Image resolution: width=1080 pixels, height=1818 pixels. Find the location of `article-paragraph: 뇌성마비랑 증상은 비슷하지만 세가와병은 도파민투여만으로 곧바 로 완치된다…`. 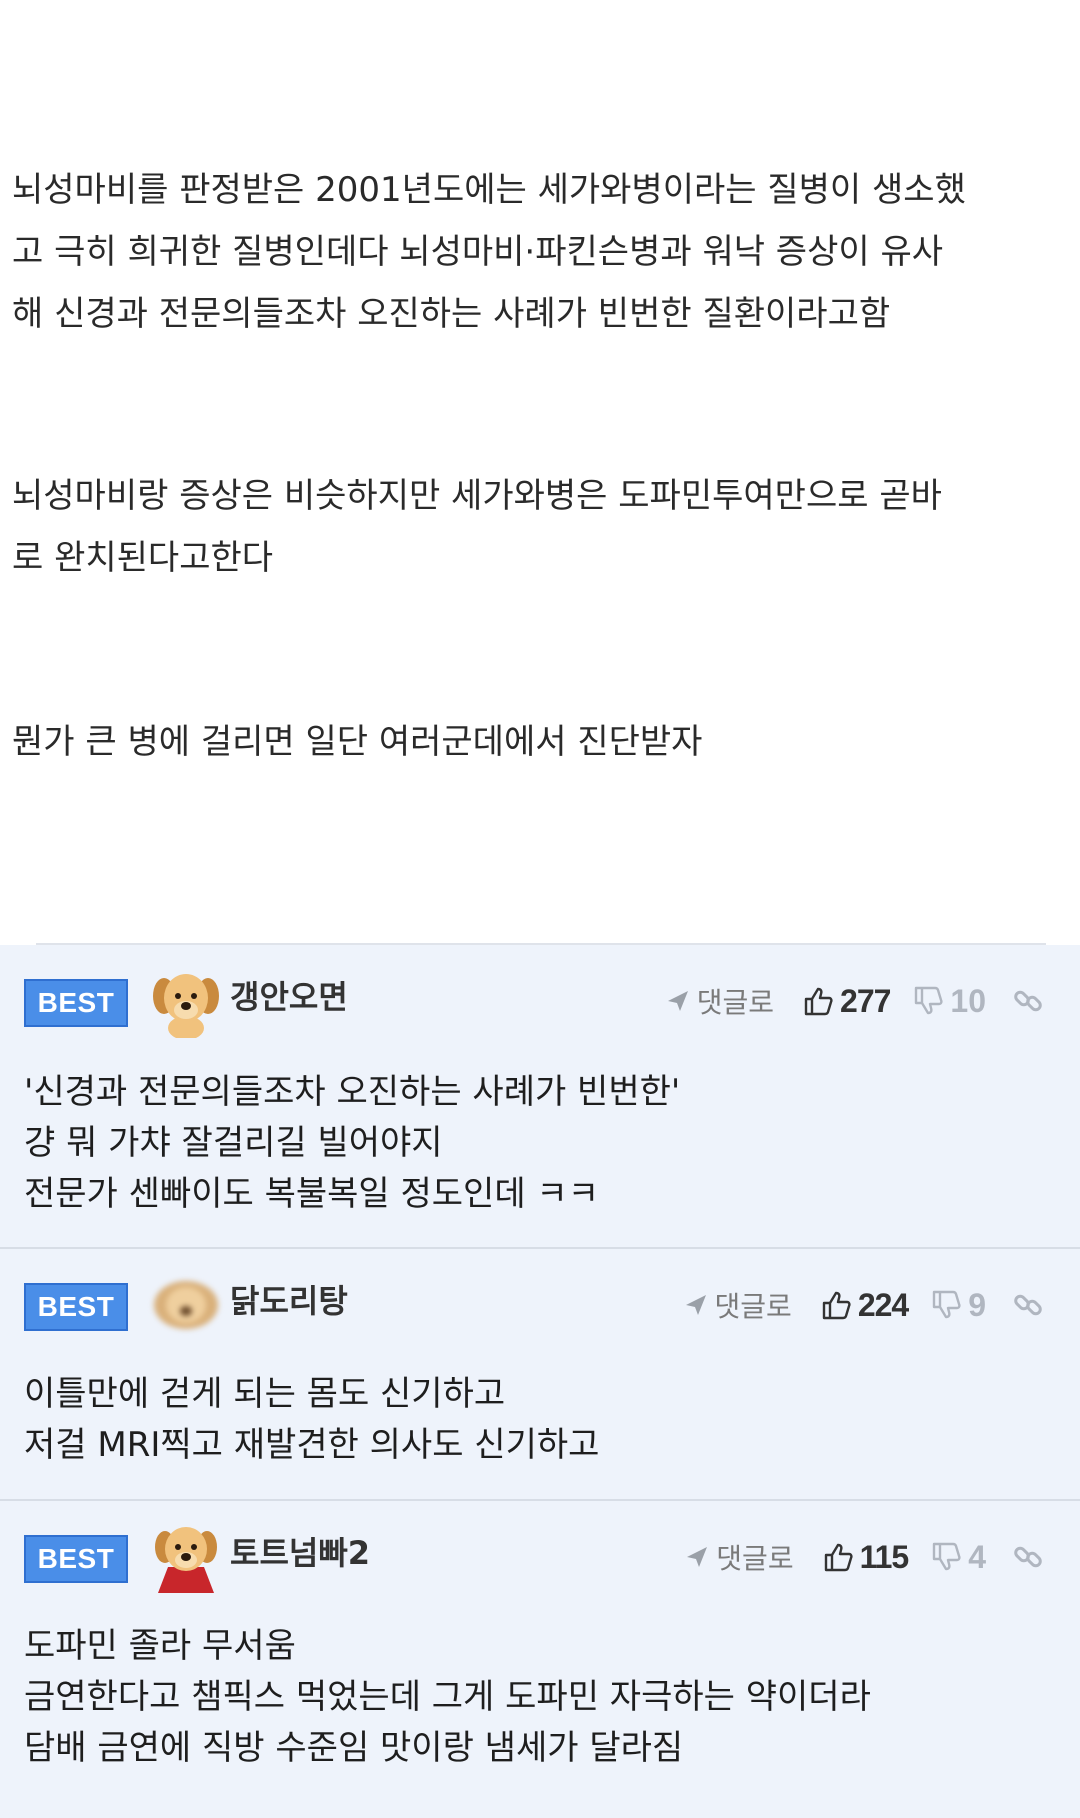

article-paragraph: 뇌성마비랑 증상은 비슷하지만 세가와병은 도파민투여만으로 곧바 로 완치된다… is located at coordinates (477, 527).